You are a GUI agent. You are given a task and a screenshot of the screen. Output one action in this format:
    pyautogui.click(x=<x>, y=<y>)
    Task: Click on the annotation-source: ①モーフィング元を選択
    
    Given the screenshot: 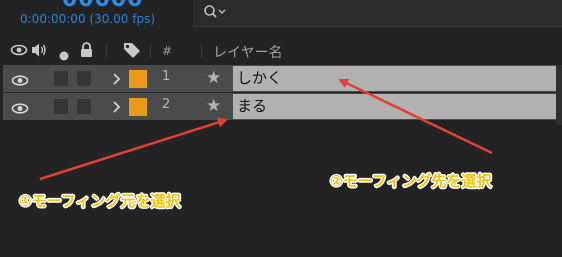 What is the action you would take?
    pyautogui.click(x=100, y=201)
    